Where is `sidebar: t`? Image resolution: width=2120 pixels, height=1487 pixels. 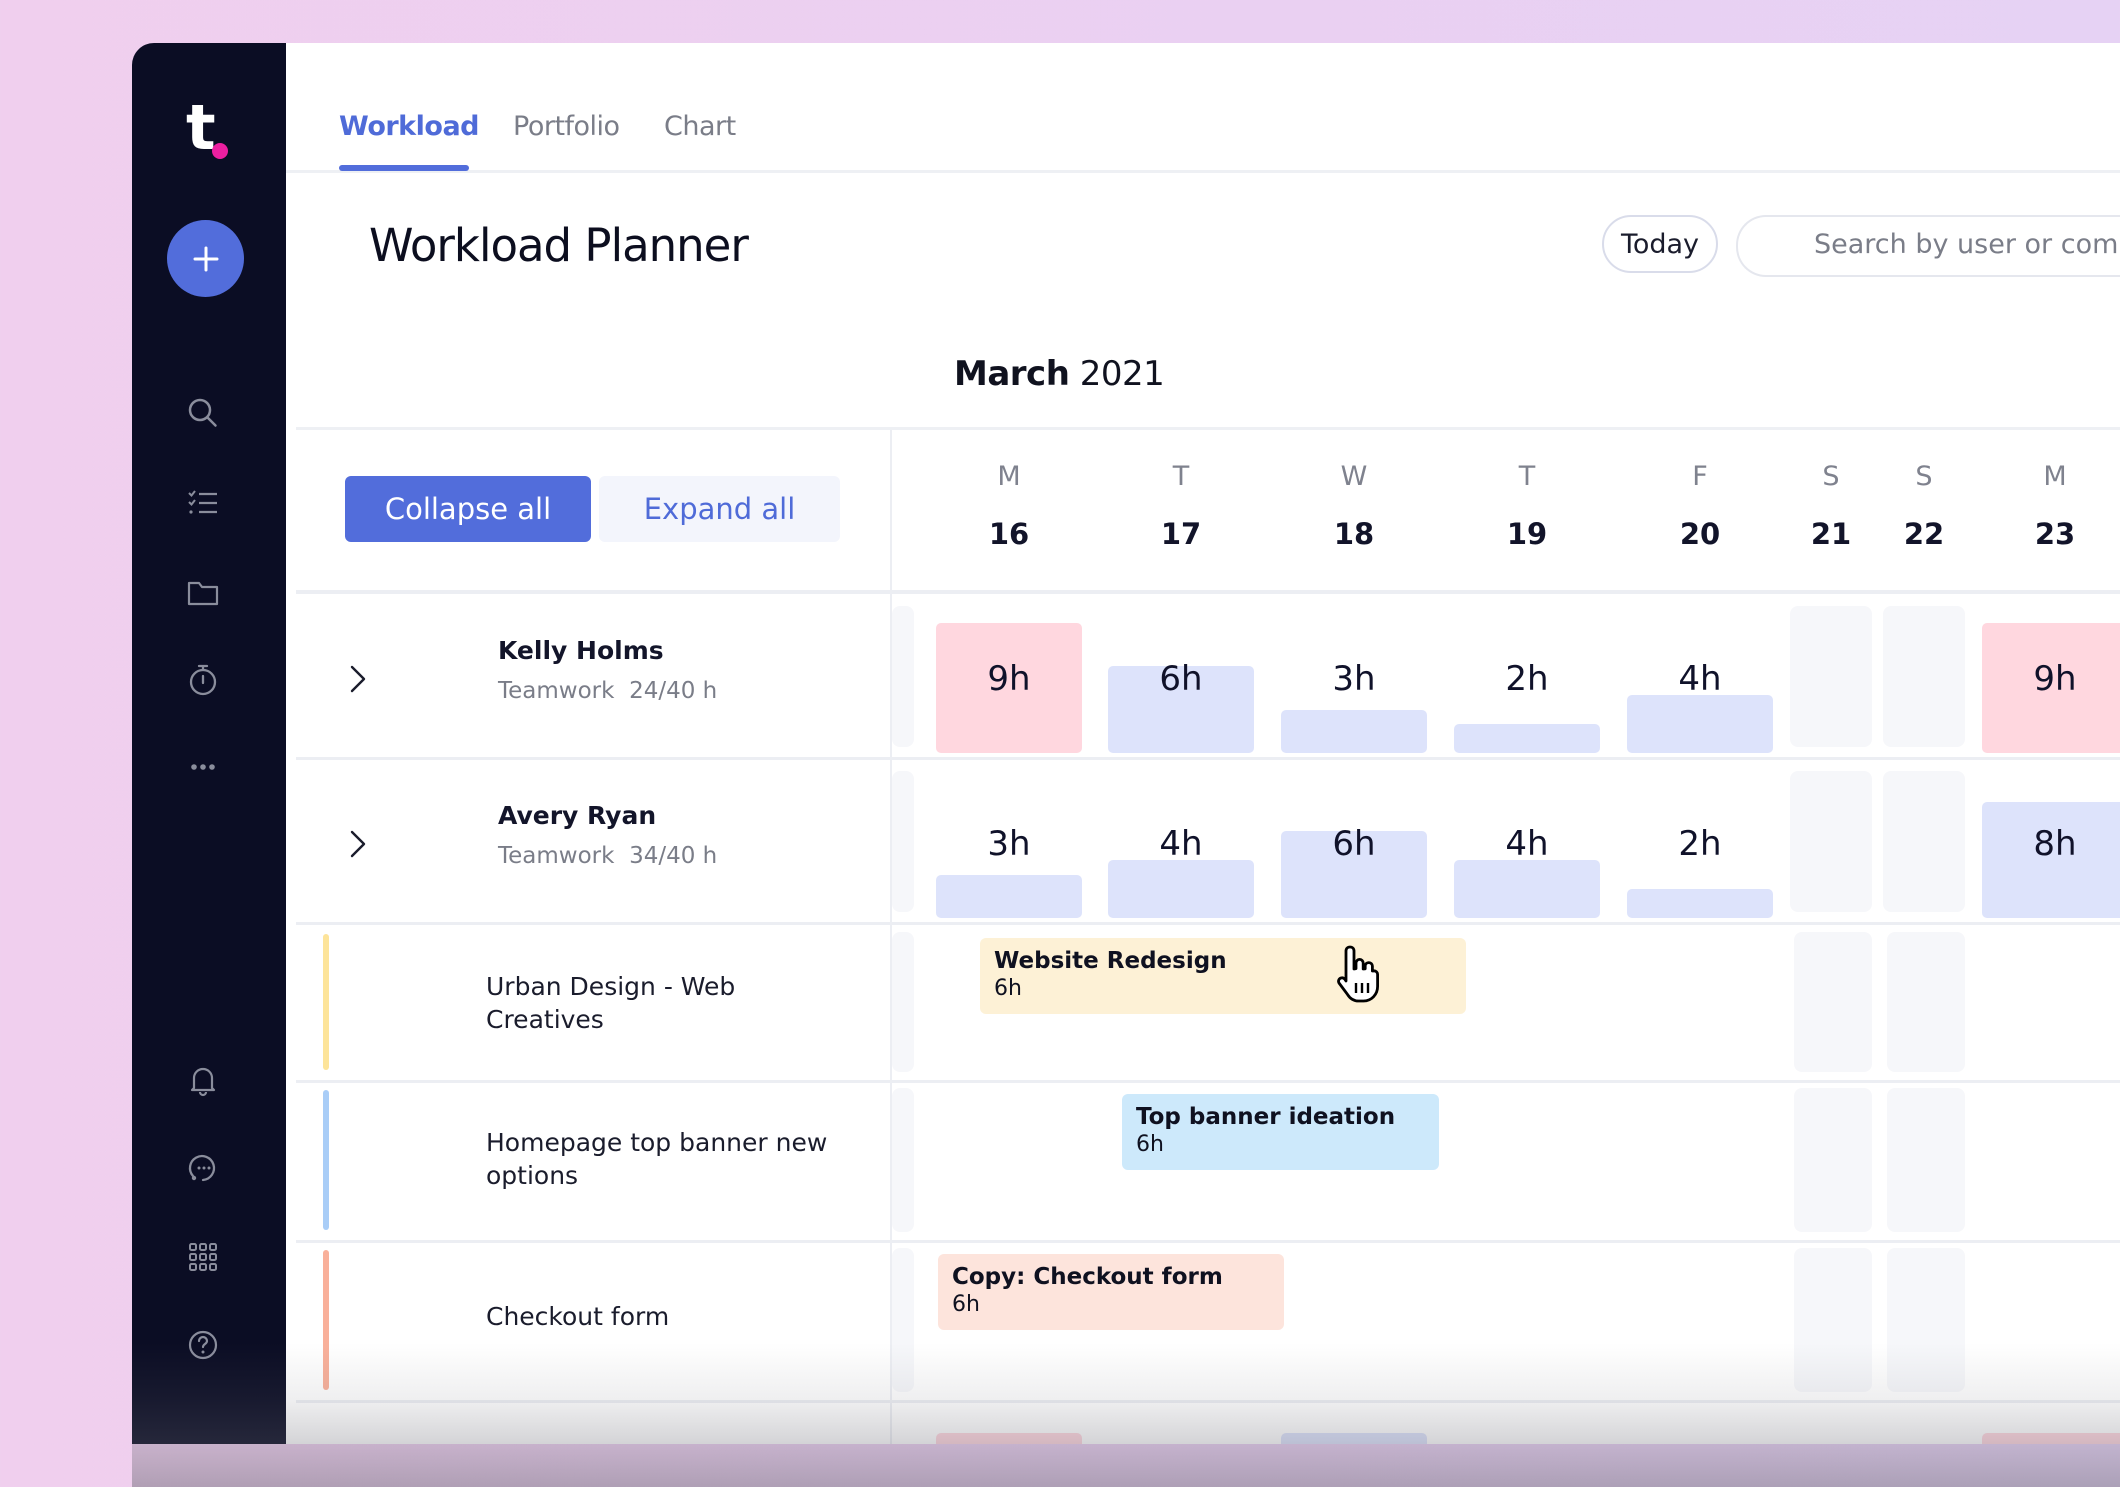
sidebar: t is located at coordinates (209, 743).